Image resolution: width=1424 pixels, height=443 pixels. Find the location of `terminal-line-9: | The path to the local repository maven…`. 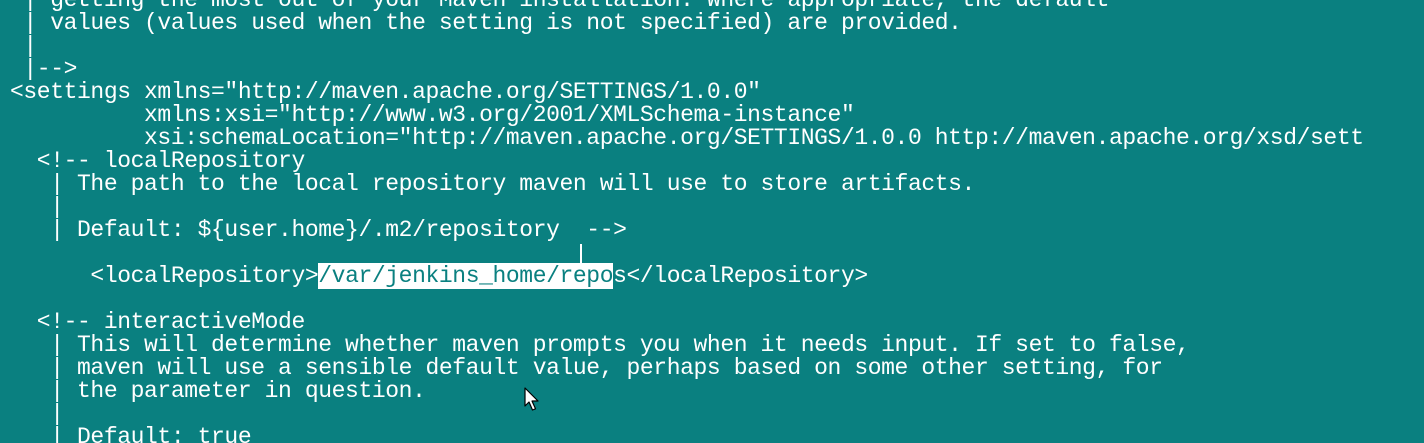

terminal-line-9: | The path to the local repository maven… is located at coordinates (492, 184).